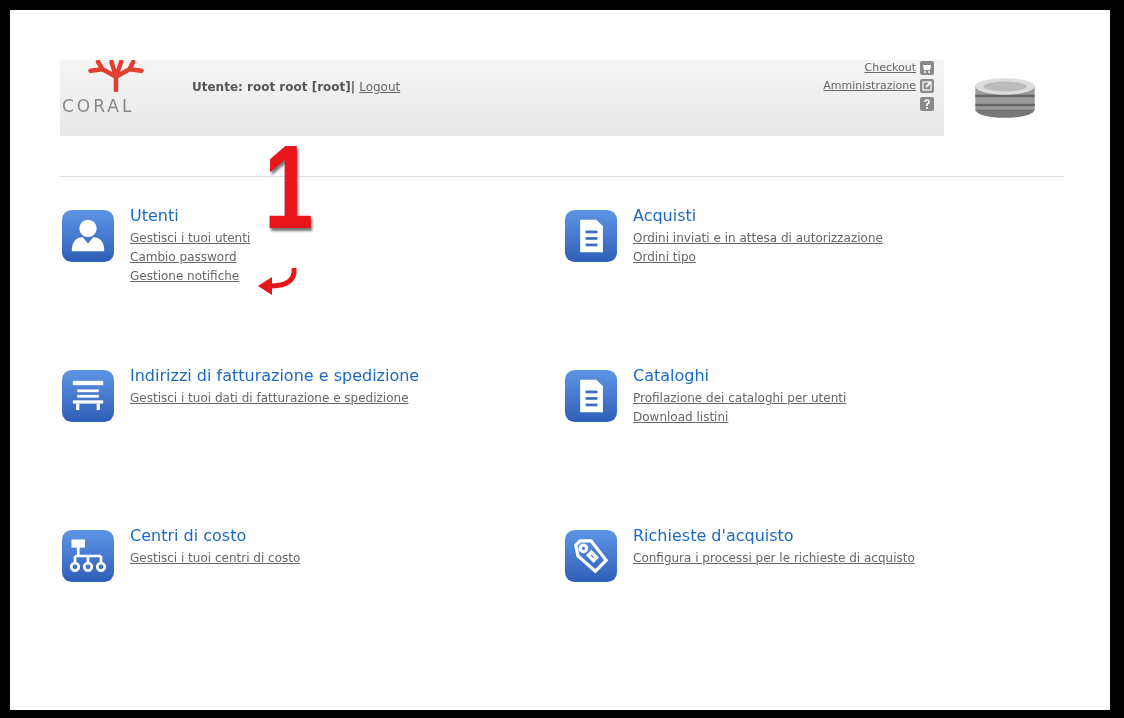 This screenshot has height=718, width=1124. I want to click on section-link: Ordini inviati e in attesa di autorizzazione, so click(758, 238).